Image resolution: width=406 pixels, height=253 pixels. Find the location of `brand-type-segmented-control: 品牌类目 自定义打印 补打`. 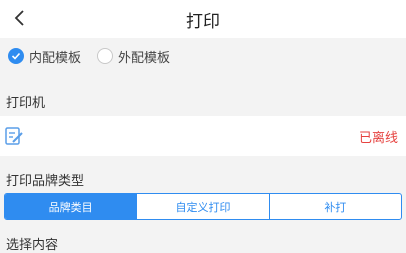

brand-type-segmented-control: 品牌类目 自定义打印 补打 is located at coordinates (203, 206).